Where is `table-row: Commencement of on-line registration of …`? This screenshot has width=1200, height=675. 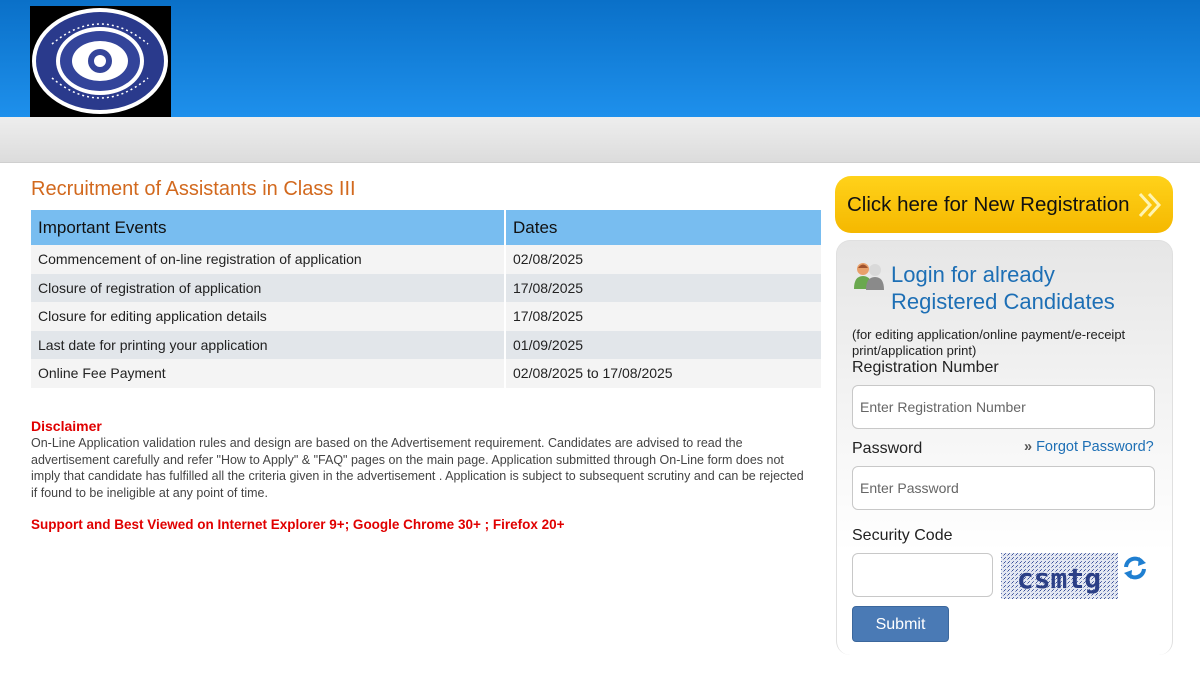 table-row: Commencement of on-line registration of … is located at coordinates (427, 259).